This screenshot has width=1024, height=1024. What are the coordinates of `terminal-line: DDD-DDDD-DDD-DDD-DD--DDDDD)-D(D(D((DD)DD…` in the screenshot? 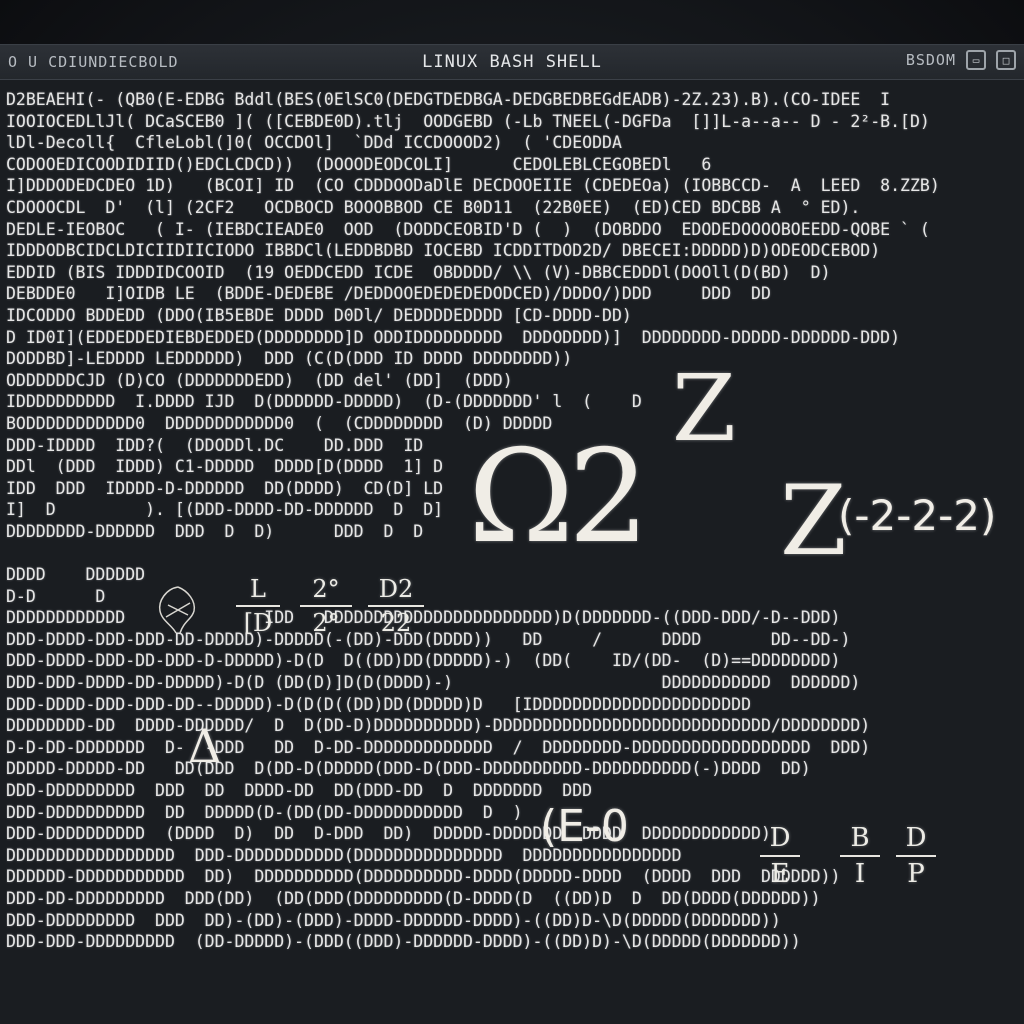 It's located at (379, 704).